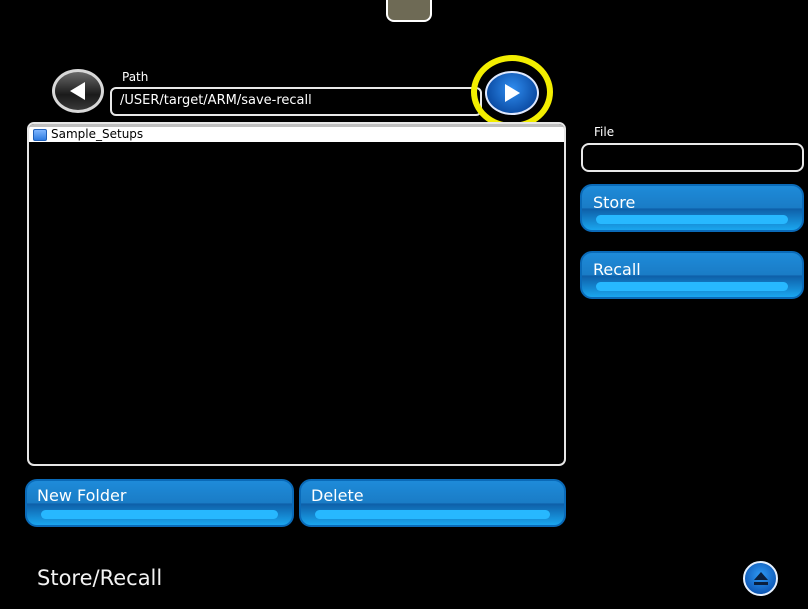 This screenshot has height=609, width=808. Describe the element at coordinates (692, 157) in the screenshot. I see `file-name-input` at that location.